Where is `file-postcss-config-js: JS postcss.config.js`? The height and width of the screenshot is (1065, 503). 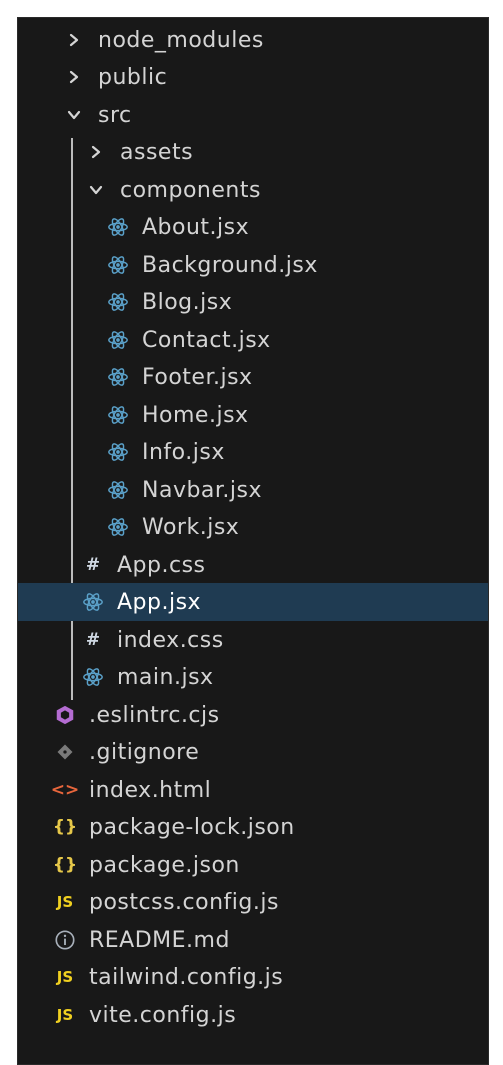 file-postcss-config-js: JS postcss.config.js is located at coordinates (253, 902).